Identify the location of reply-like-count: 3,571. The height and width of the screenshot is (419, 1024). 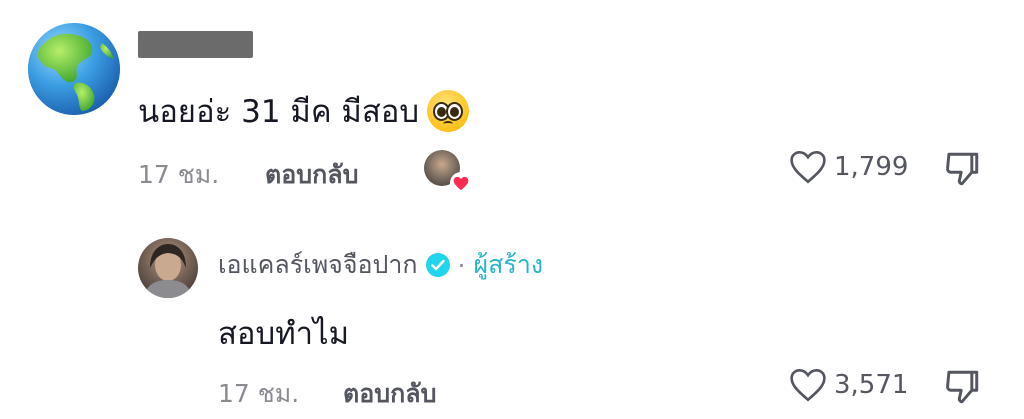
(871, 385).